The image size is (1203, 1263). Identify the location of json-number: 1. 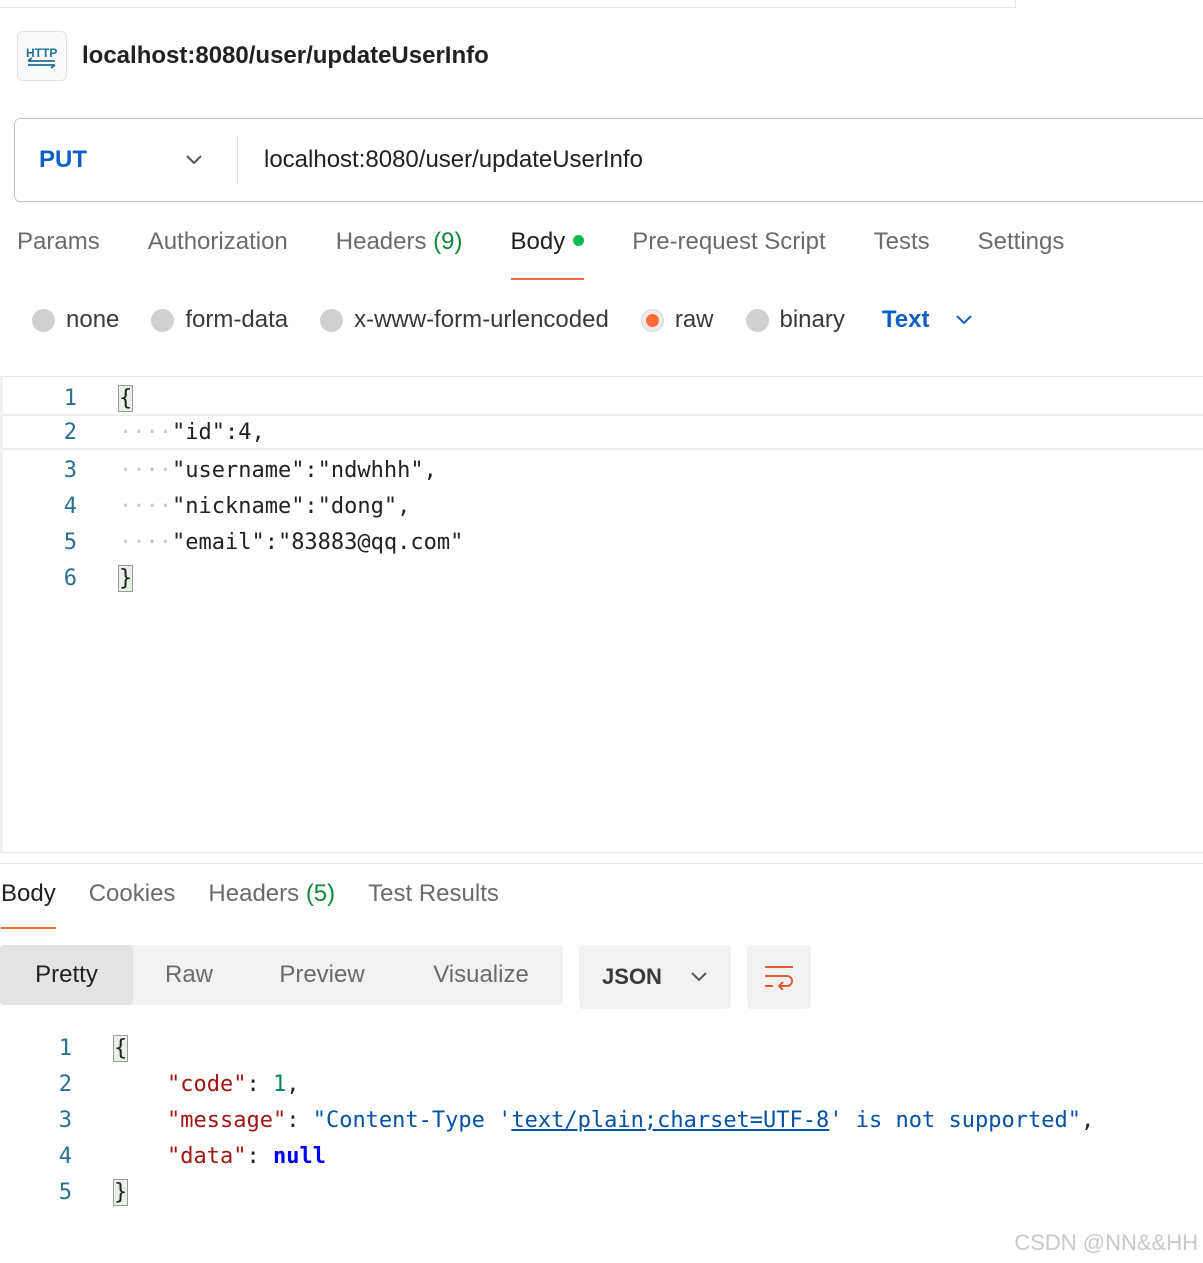
(279, 1084).